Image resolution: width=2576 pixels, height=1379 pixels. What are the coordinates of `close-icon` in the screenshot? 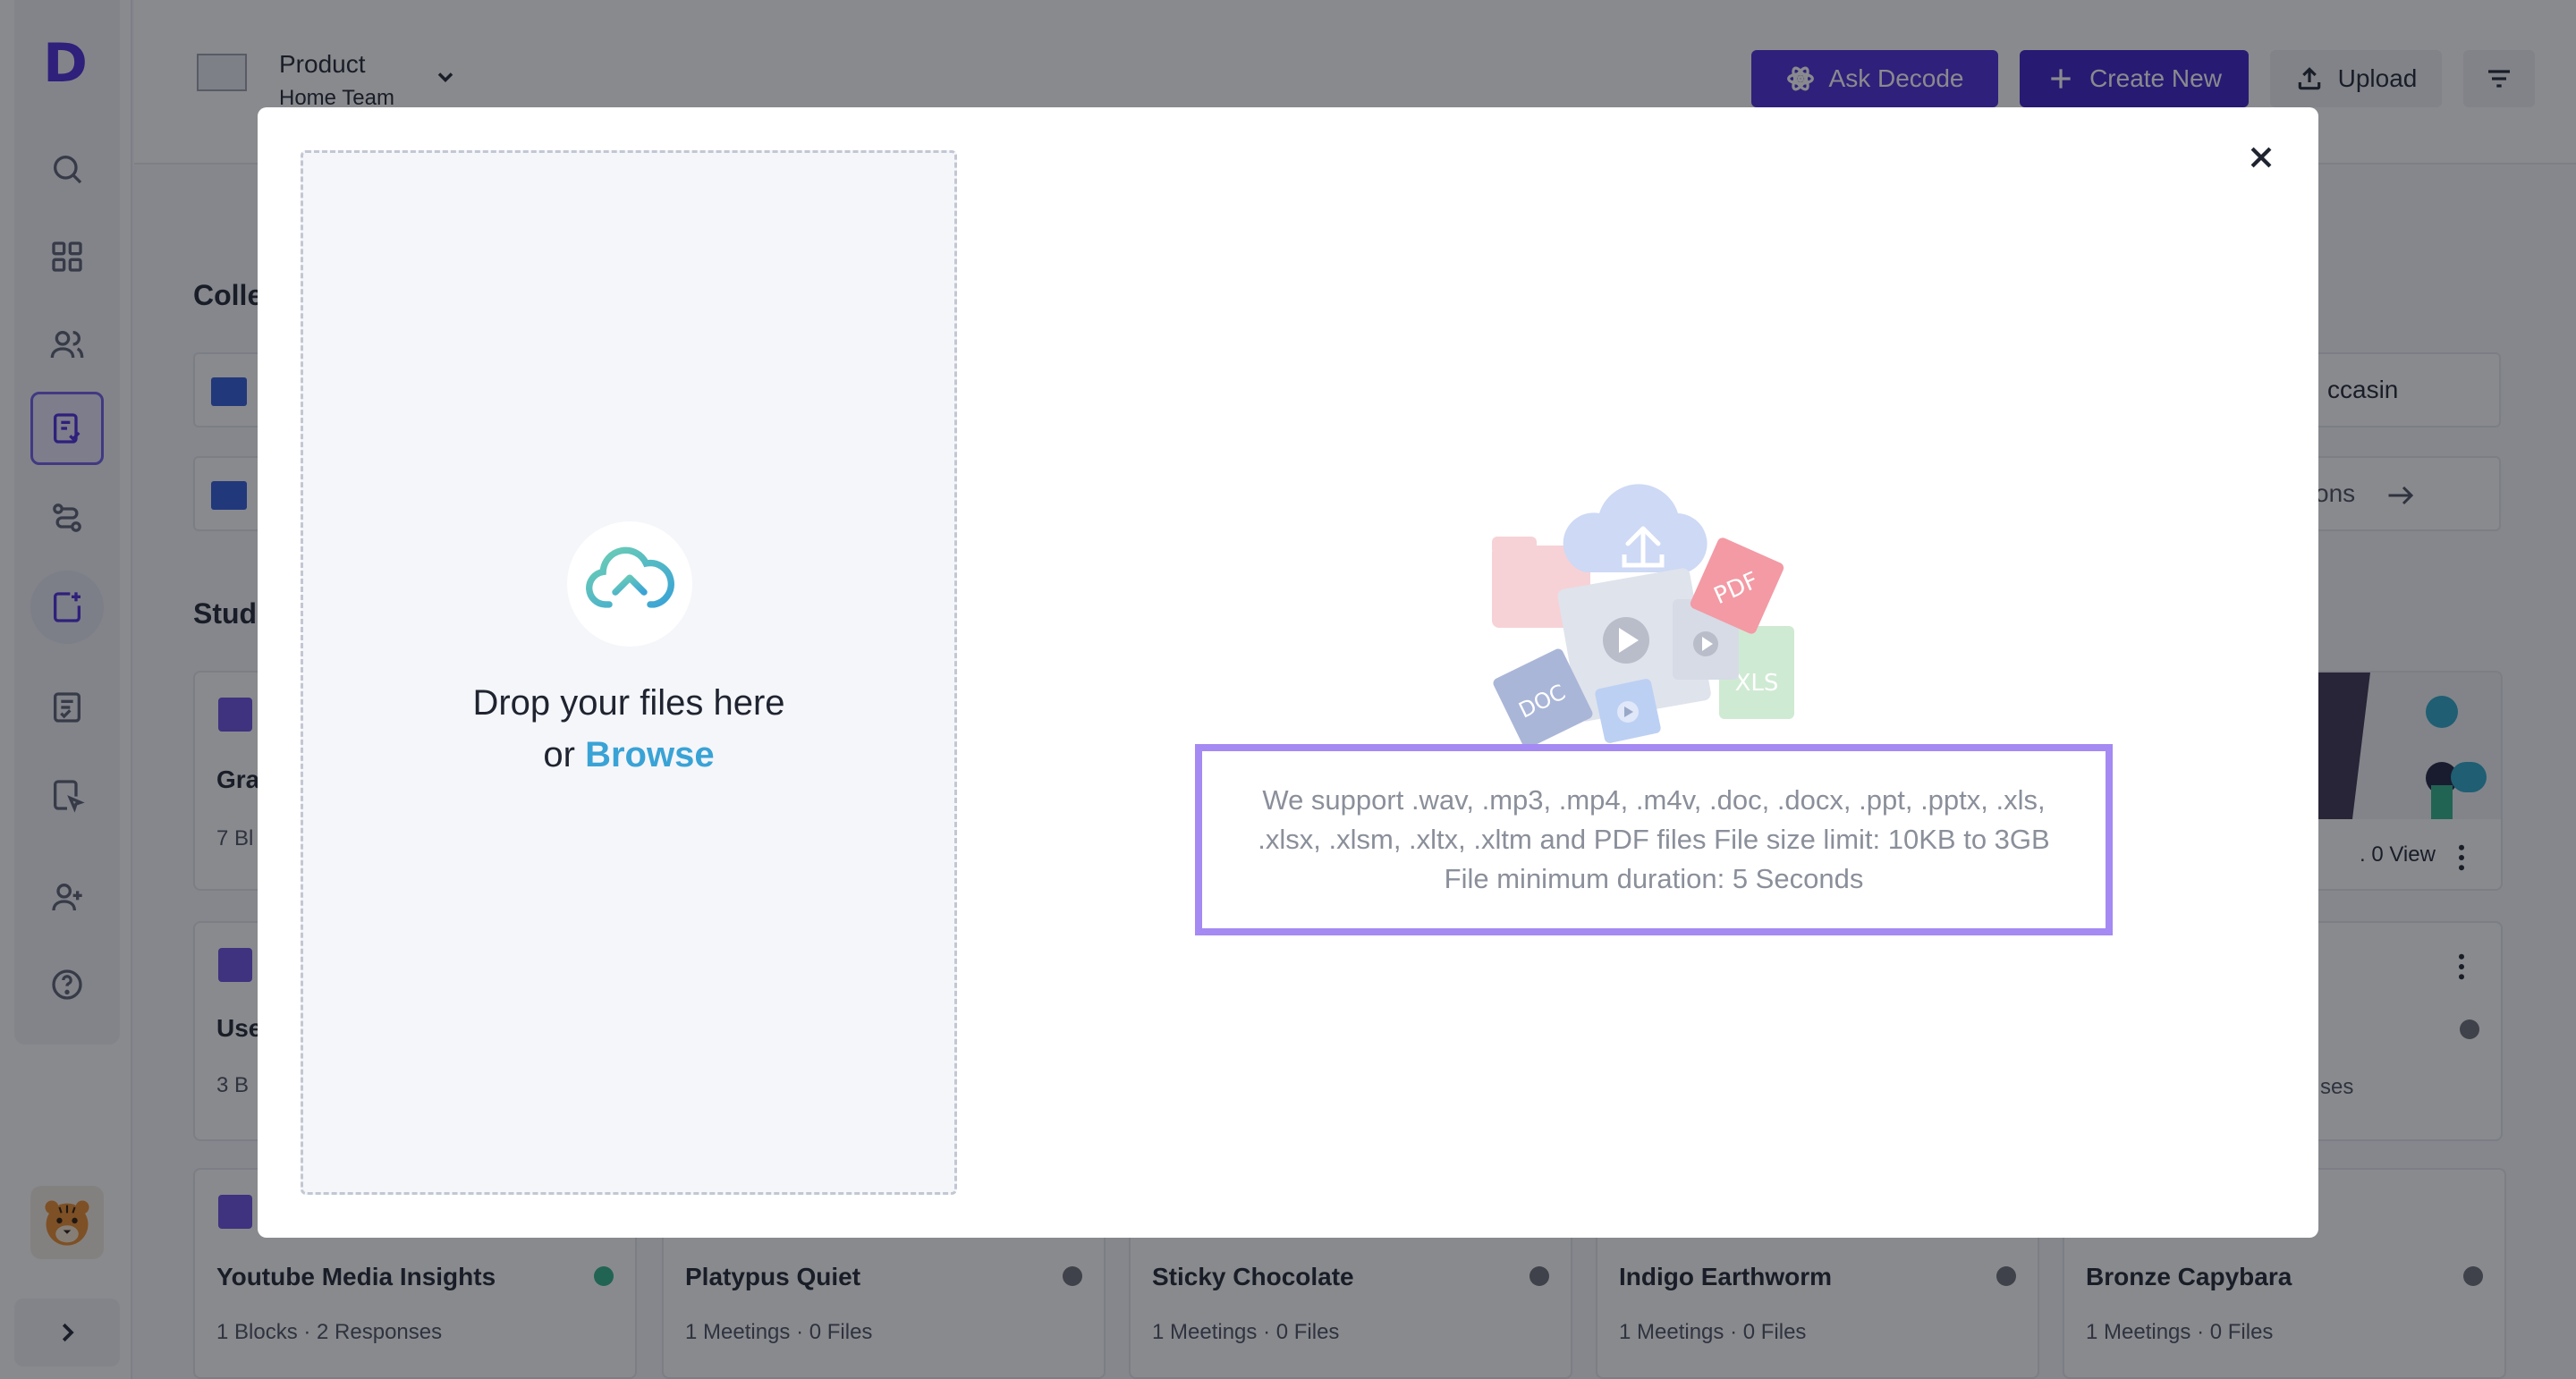 It's located at (2261, 157).